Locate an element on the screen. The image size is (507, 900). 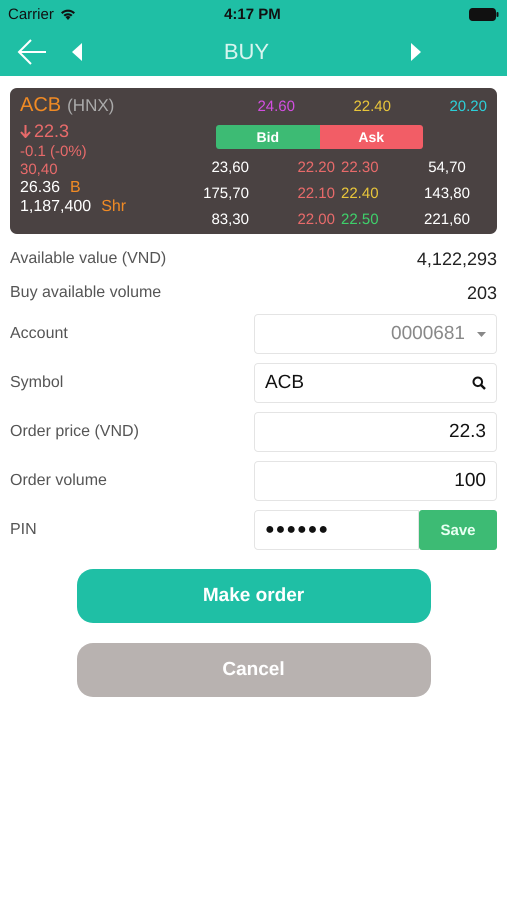
last-price: 22.3 is located at coordinates (52, 131).